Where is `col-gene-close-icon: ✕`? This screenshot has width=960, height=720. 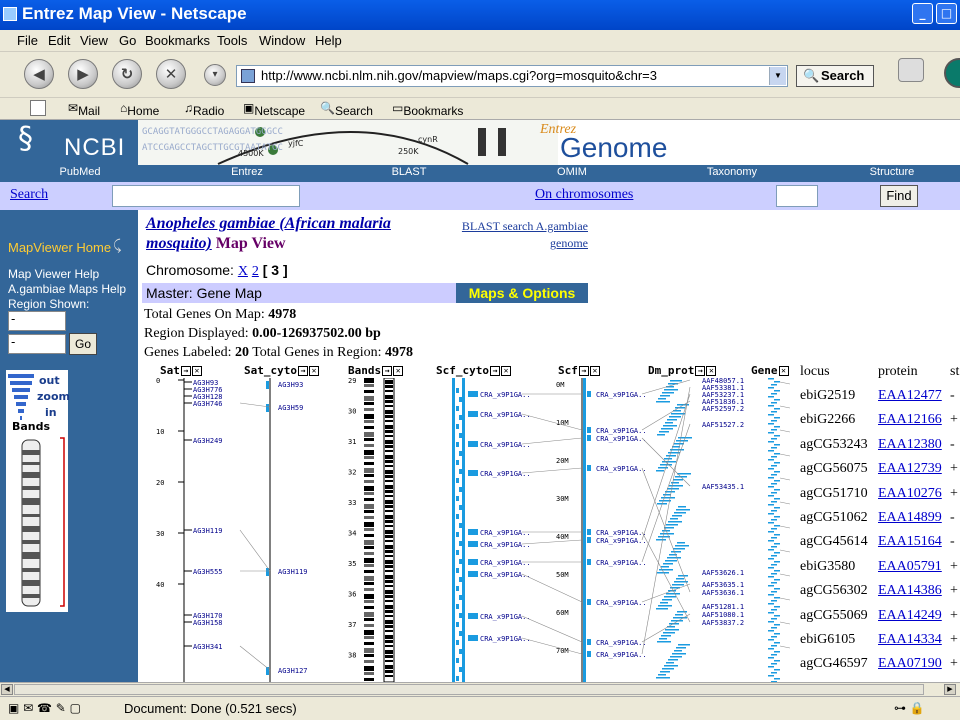 col-gene-close-icon: ✕ is located at coordinates (783, 371).